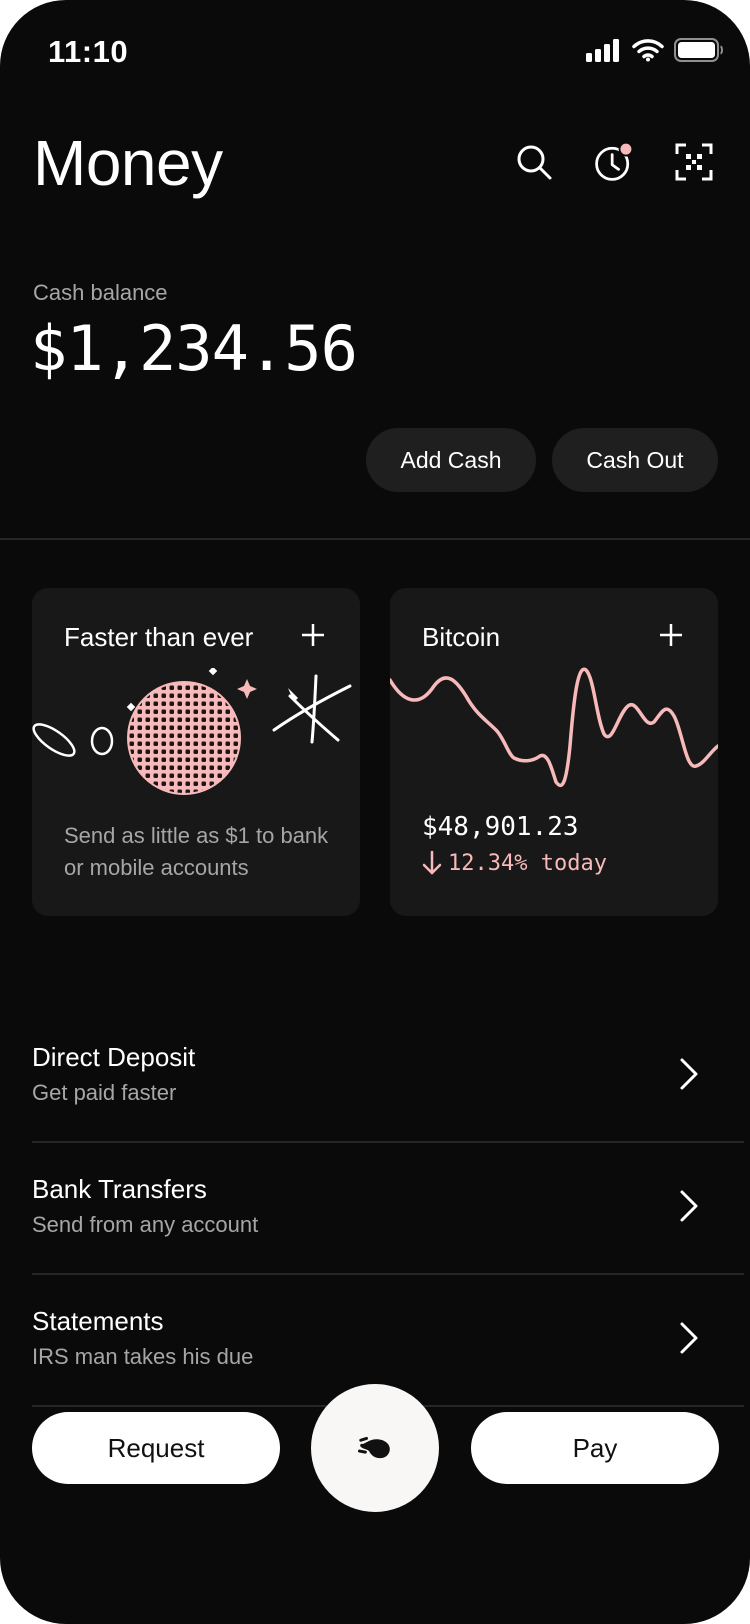 This screenshot has width=750, height=1624. Describe the element at coordinates (635, 460) in the screenshot. I see `cash-out-button: Cash Out` at that location.